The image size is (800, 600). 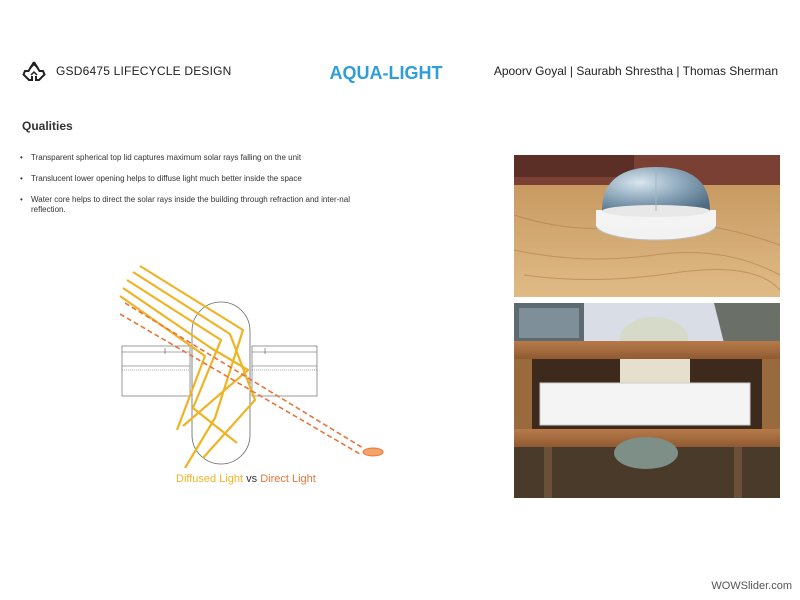 I want to click on diffused-rays, so click(x=188, y=366).